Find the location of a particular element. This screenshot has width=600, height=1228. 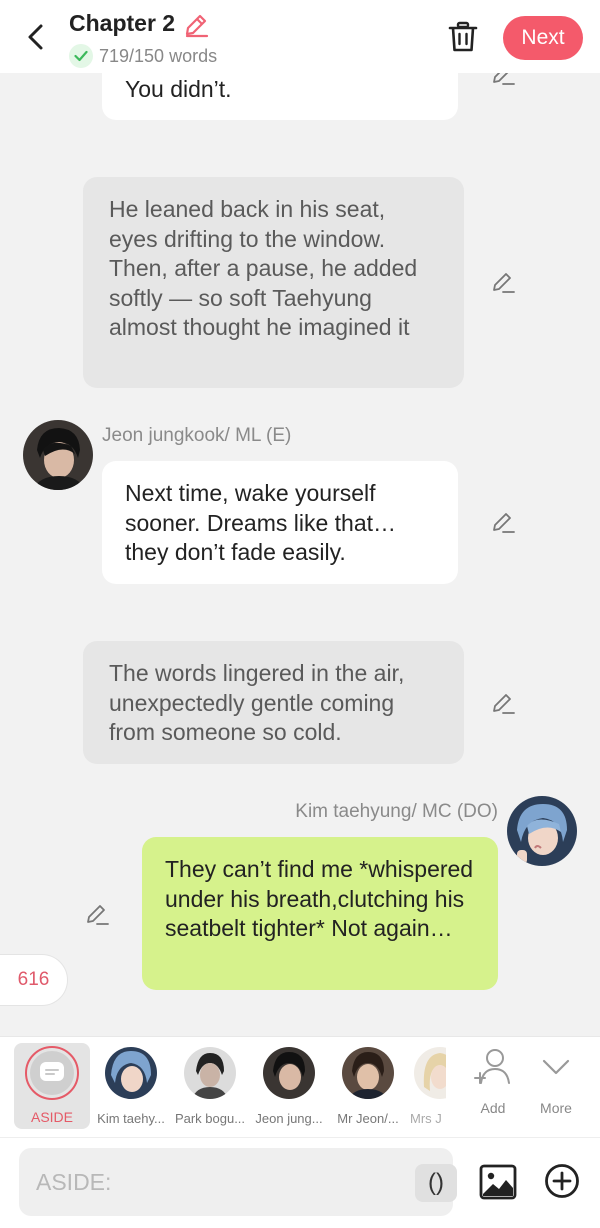

plus-circle-icon is located at coordinates (562, 1181).